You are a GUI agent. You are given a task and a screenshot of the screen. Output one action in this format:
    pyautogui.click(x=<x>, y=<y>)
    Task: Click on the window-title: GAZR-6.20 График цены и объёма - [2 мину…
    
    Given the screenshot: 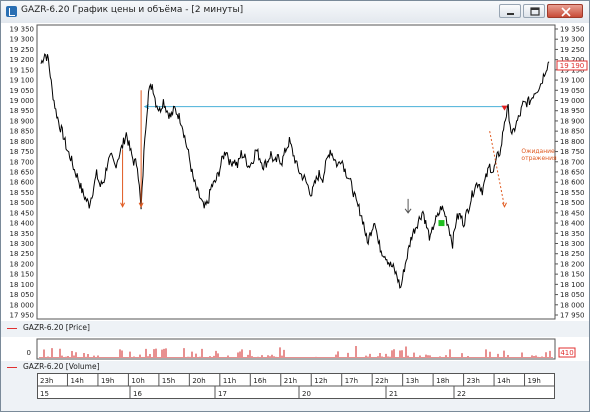 What is the action you would take?
    pyautogui.click(x=132, y=10)
    